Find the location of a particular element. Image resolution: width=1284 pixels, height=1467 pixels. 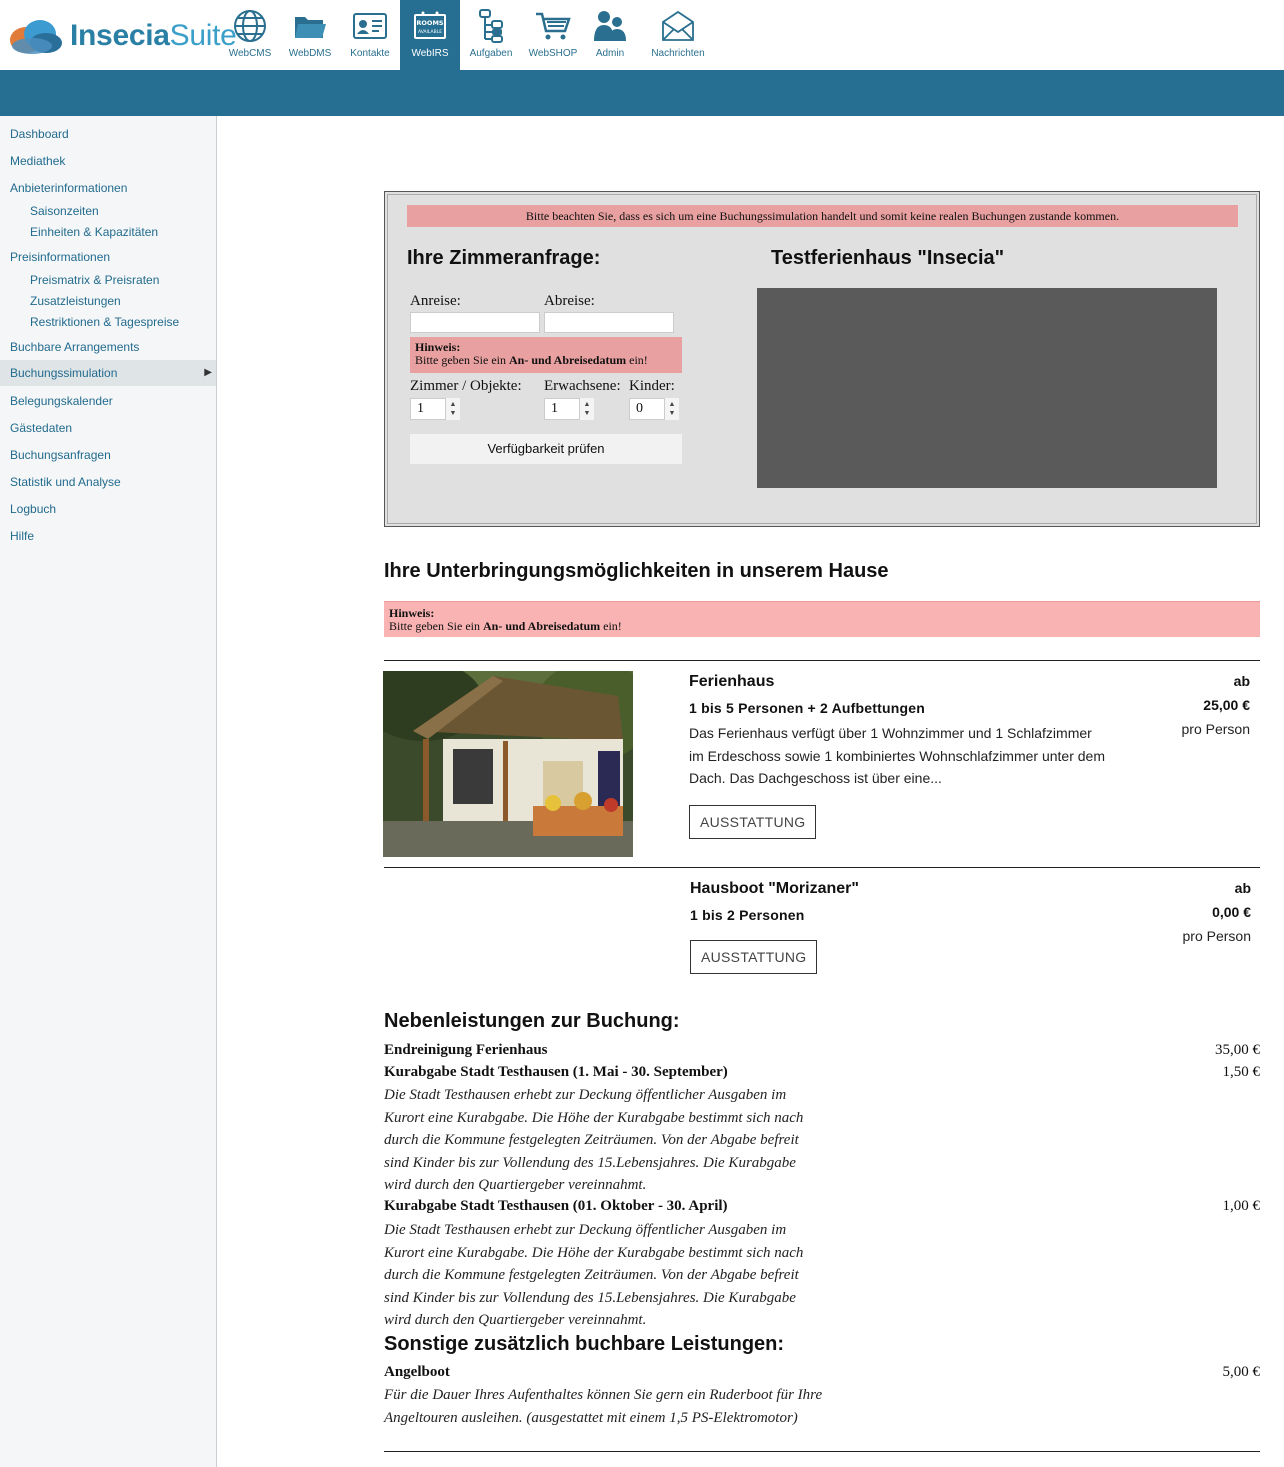

sidebar-item-buchungssimulation: Buchungssimulation ▶ is located at coordinates (108, 373).